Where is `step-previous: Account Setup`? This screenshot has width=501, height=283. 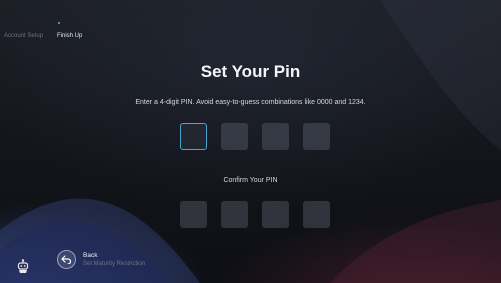
step-previous: Account Setup is located at coordinates (24, 36).